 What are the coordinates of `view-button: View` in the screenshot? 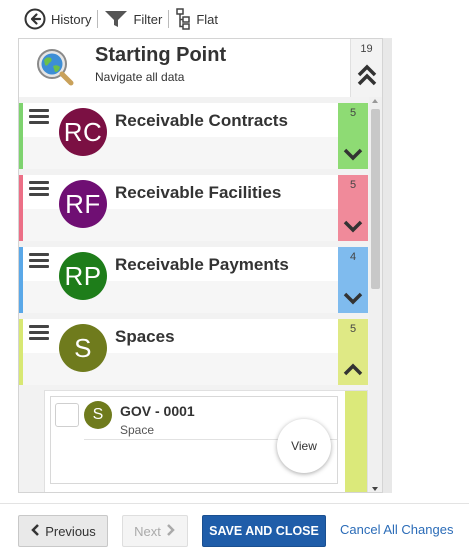 It's located at (304, 446).